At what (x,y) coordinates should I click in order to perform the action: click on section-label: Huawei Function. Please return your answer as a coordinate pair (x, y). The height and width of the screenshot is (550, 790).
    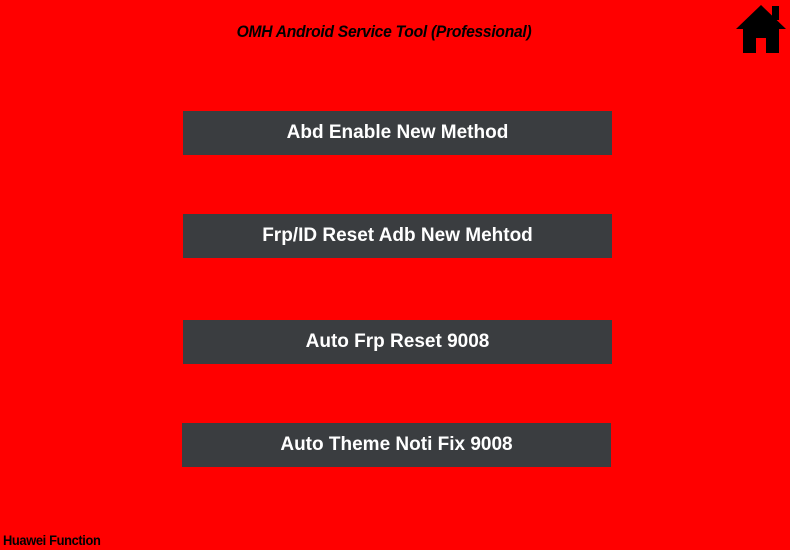
    Looking at the image, I should click on (52, 540).